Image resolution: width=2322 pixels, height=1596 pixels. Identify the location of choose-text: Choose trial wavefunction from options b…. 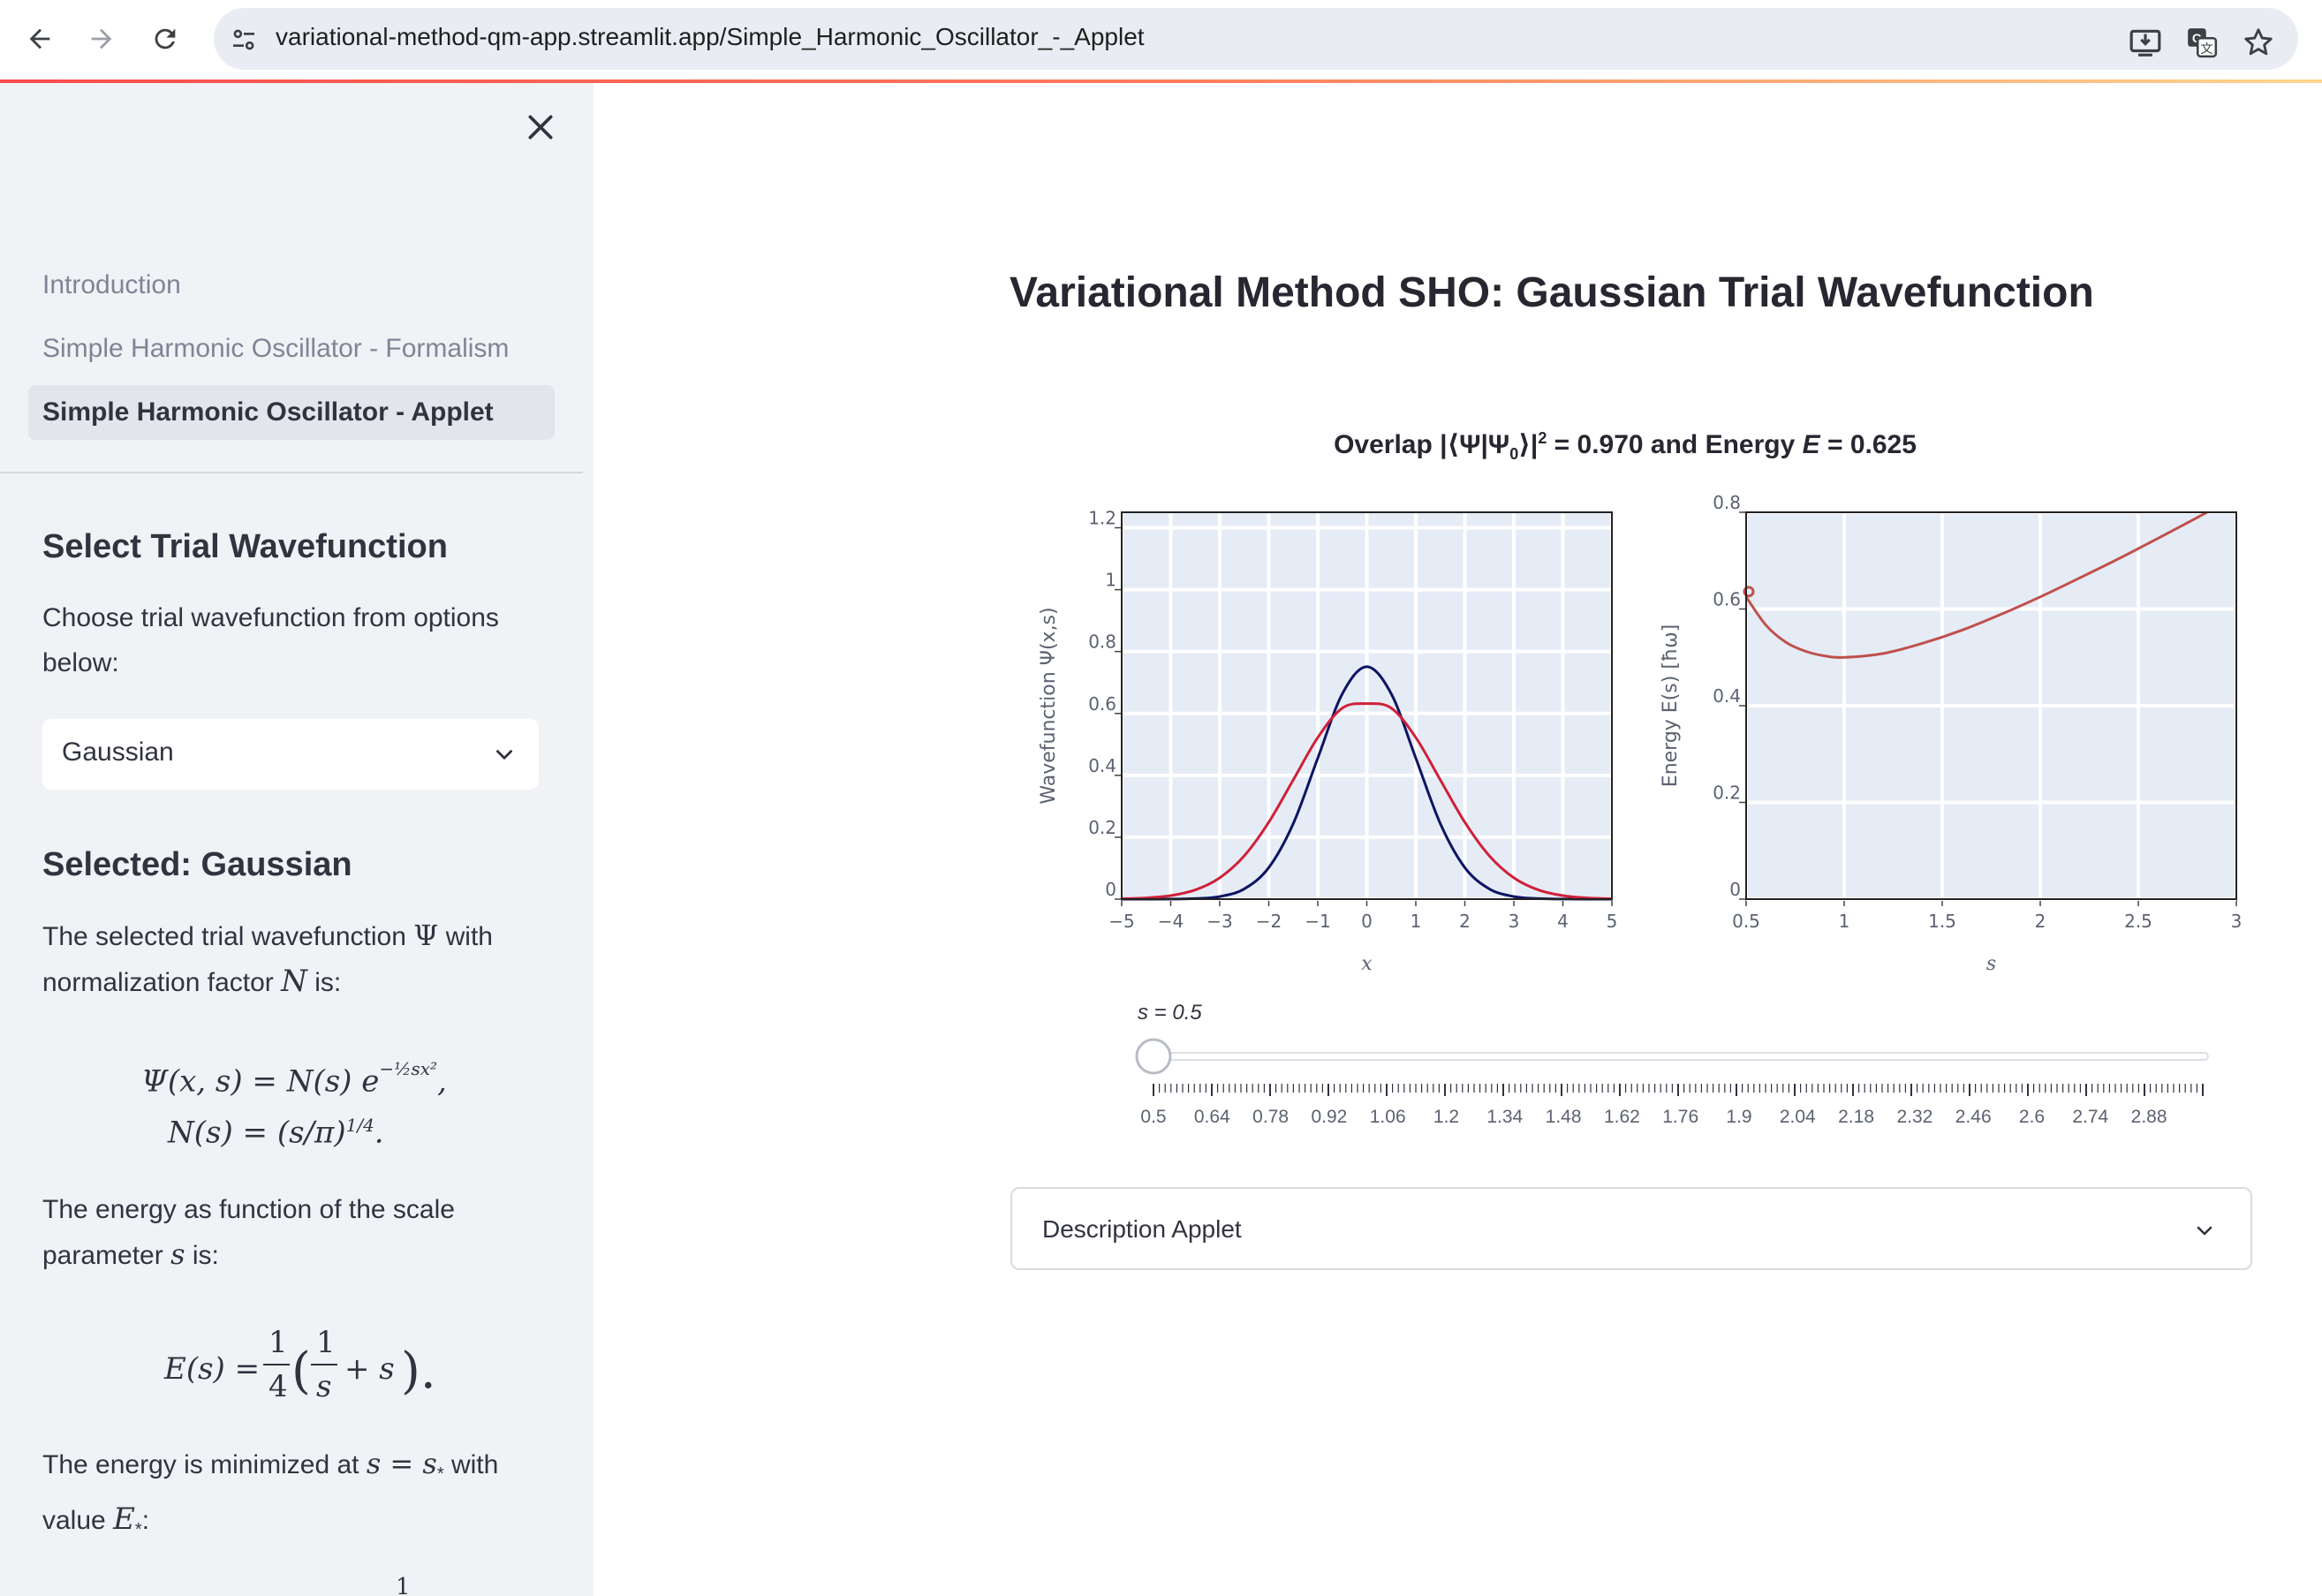
(270, 640).